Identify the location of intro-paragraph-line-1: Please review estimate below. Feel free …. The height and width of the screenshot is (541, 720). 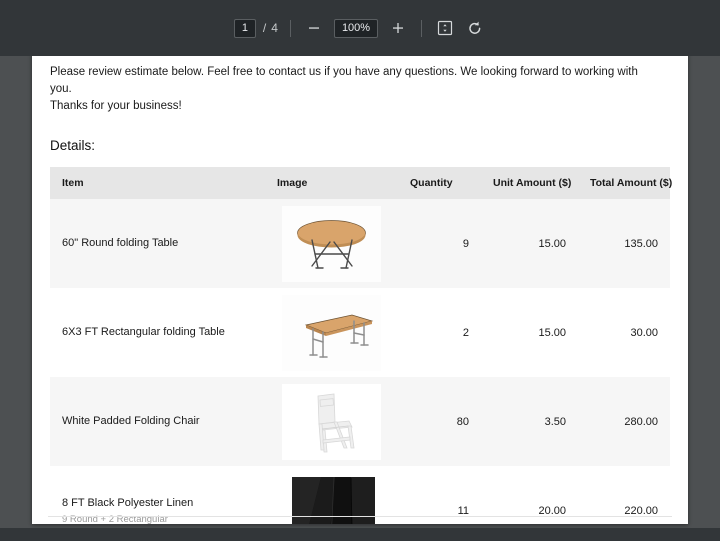
(344, 80).